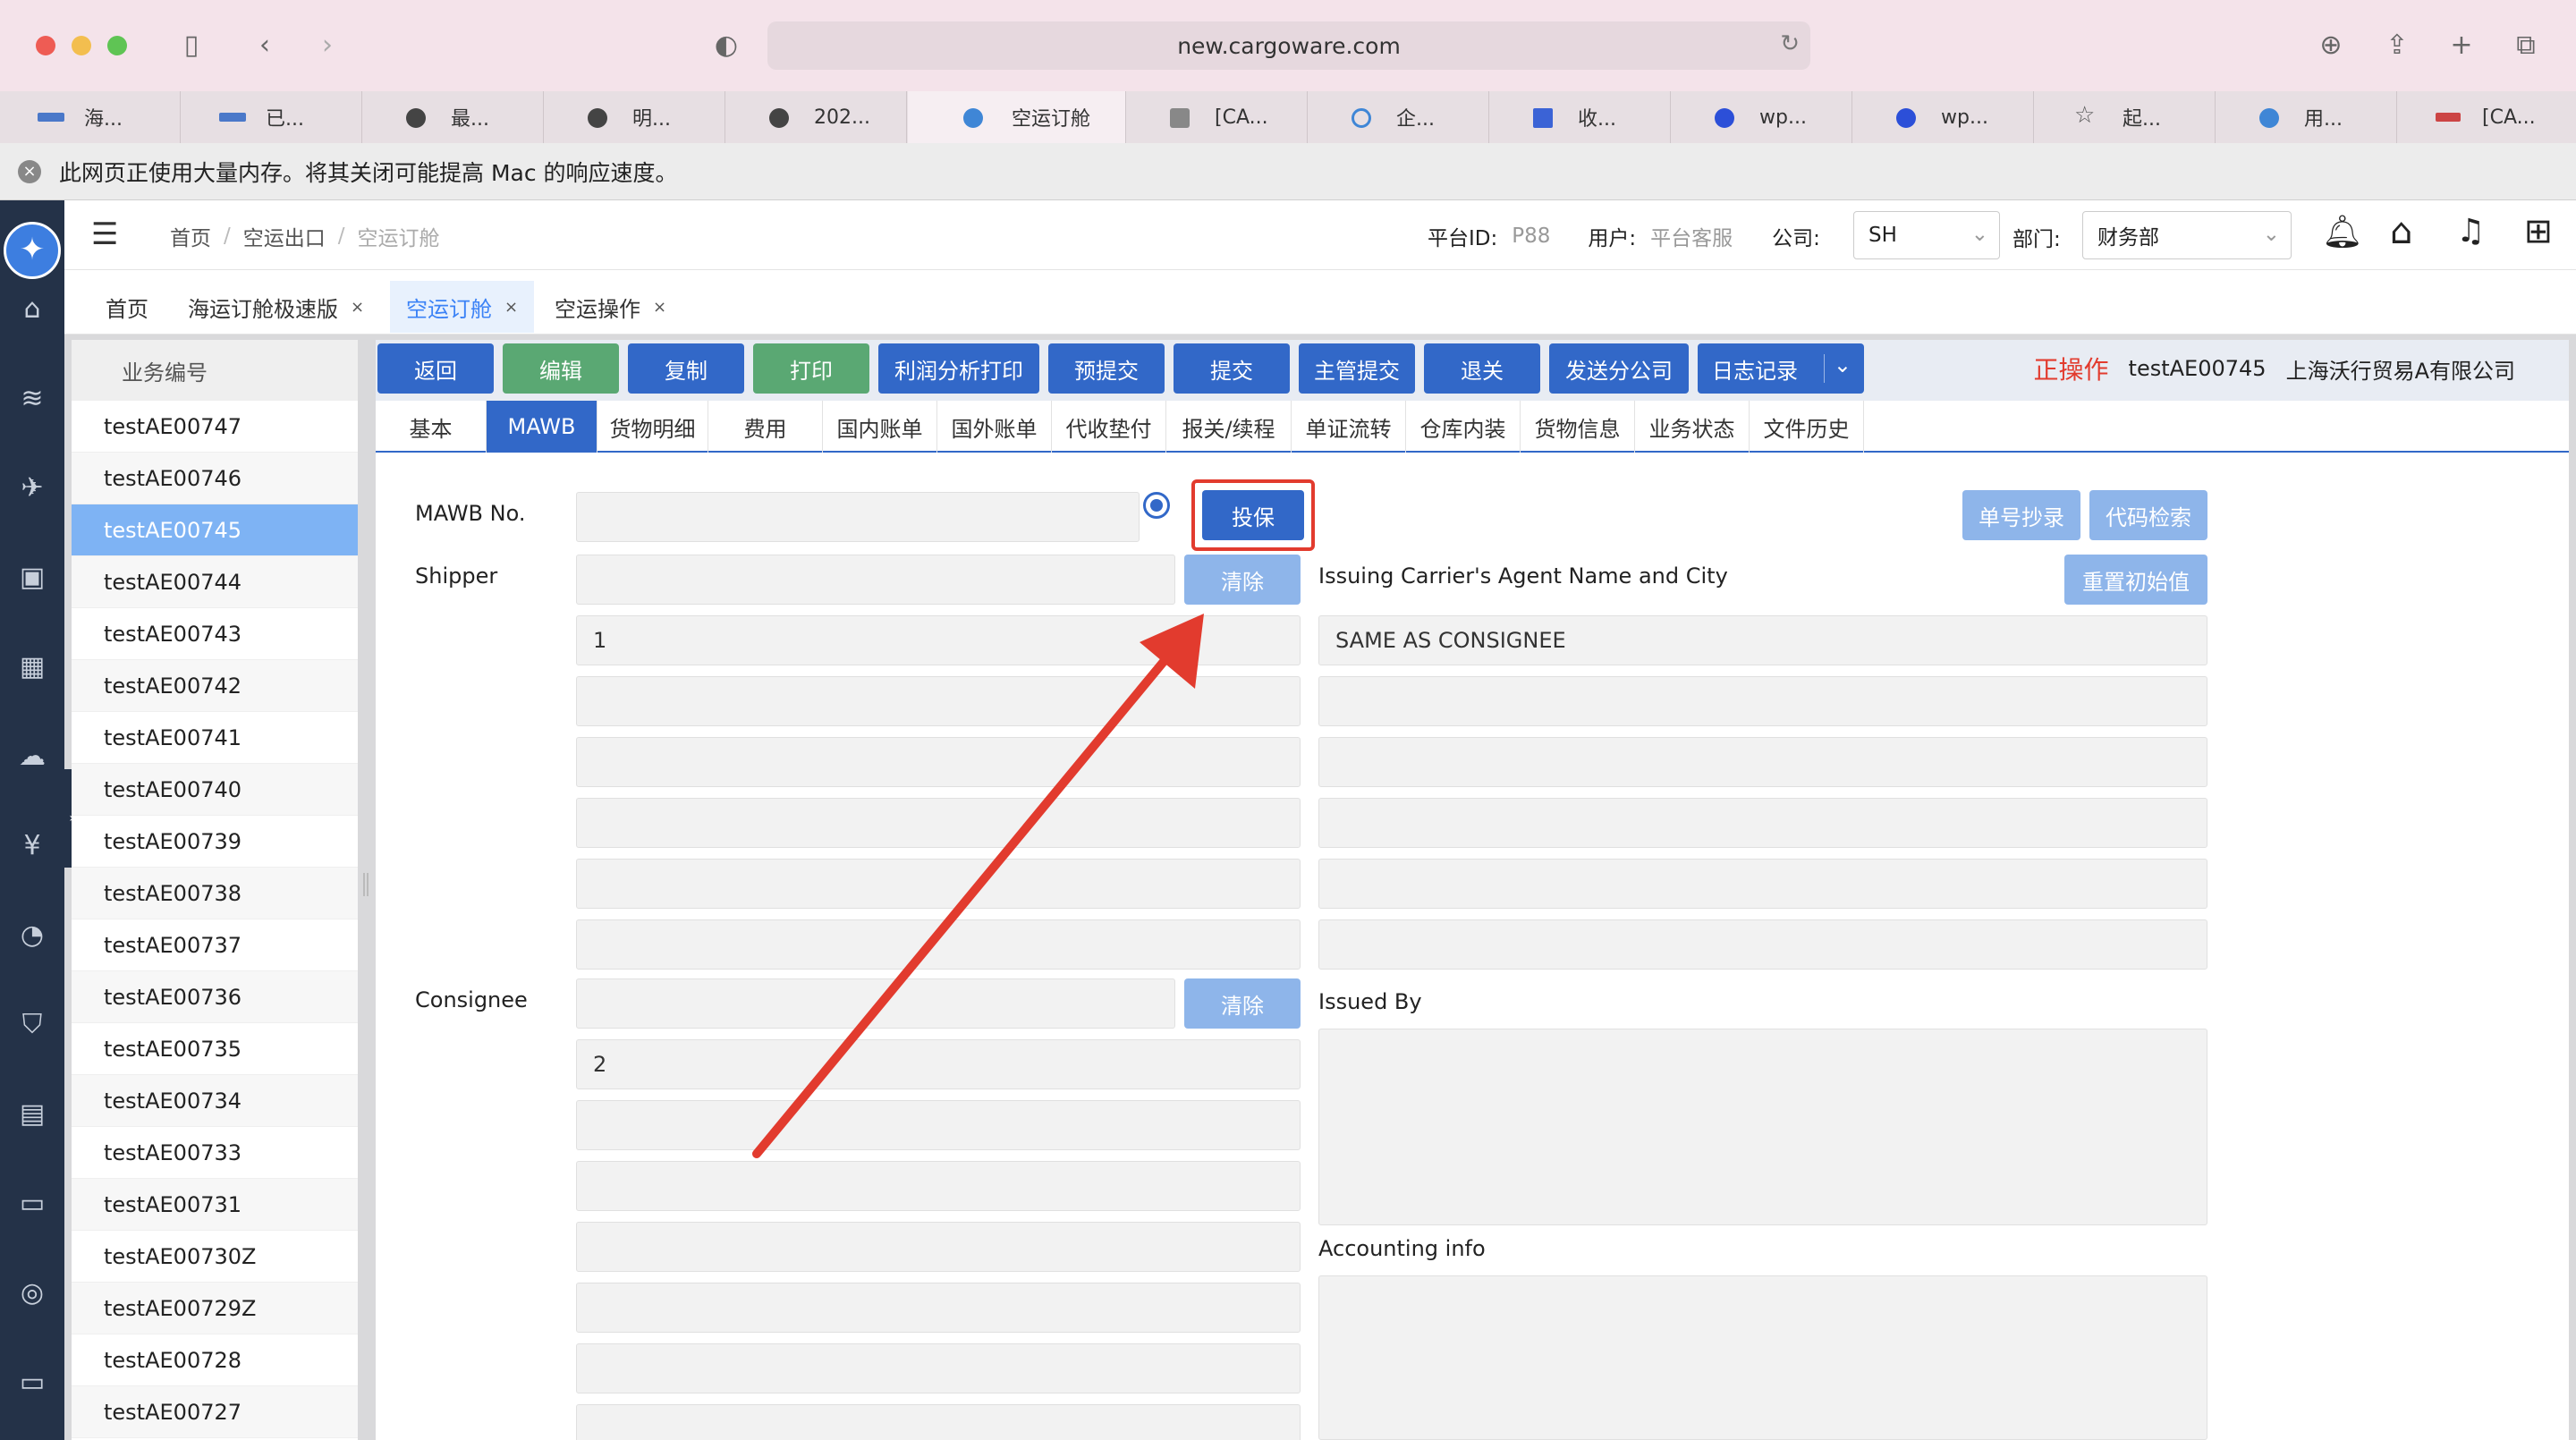 The image size is (2576, 1440). Describe the element at coordinates (32, 489) in the screenshot. I see `plane-icon: ✈` at that location.